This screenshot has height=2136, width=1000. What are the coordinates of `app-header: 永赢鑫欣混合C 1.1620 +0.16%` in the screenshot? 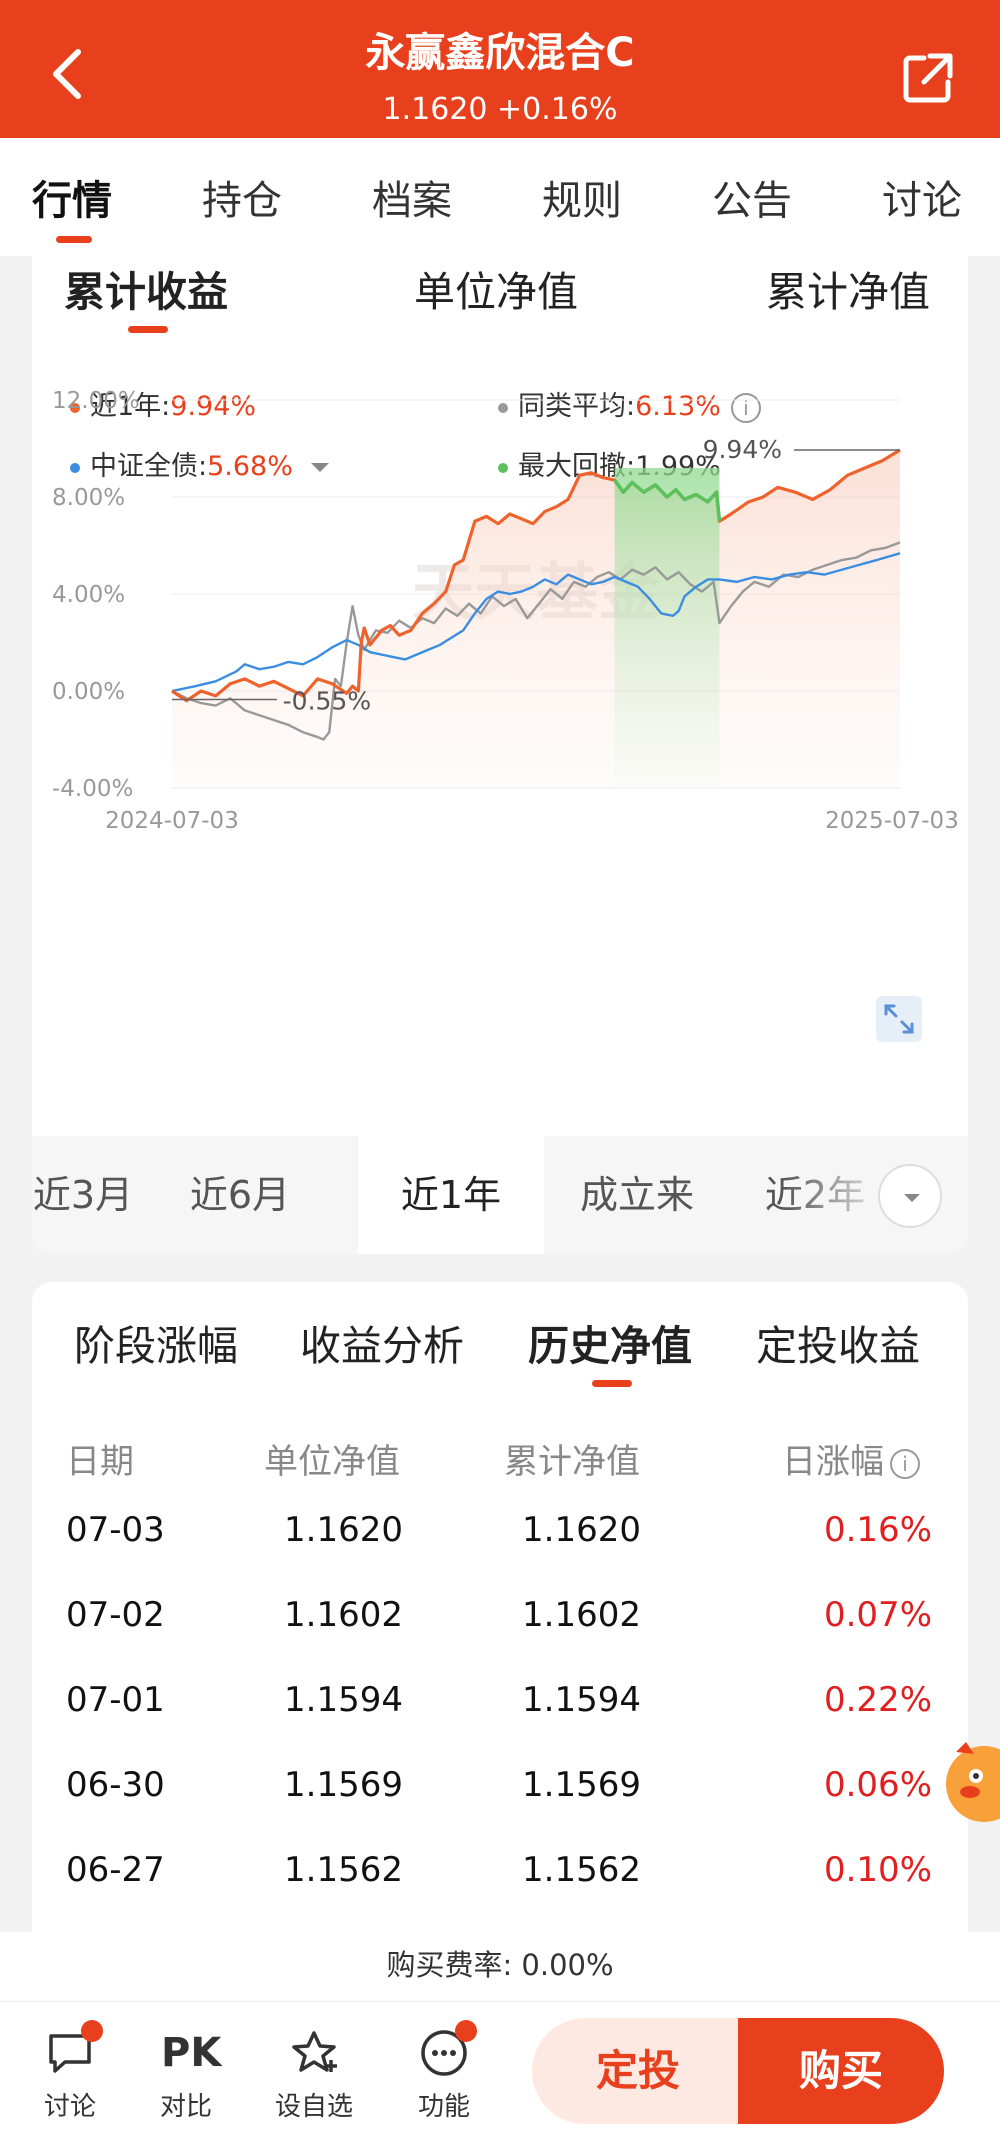 It's located at (500, 69).